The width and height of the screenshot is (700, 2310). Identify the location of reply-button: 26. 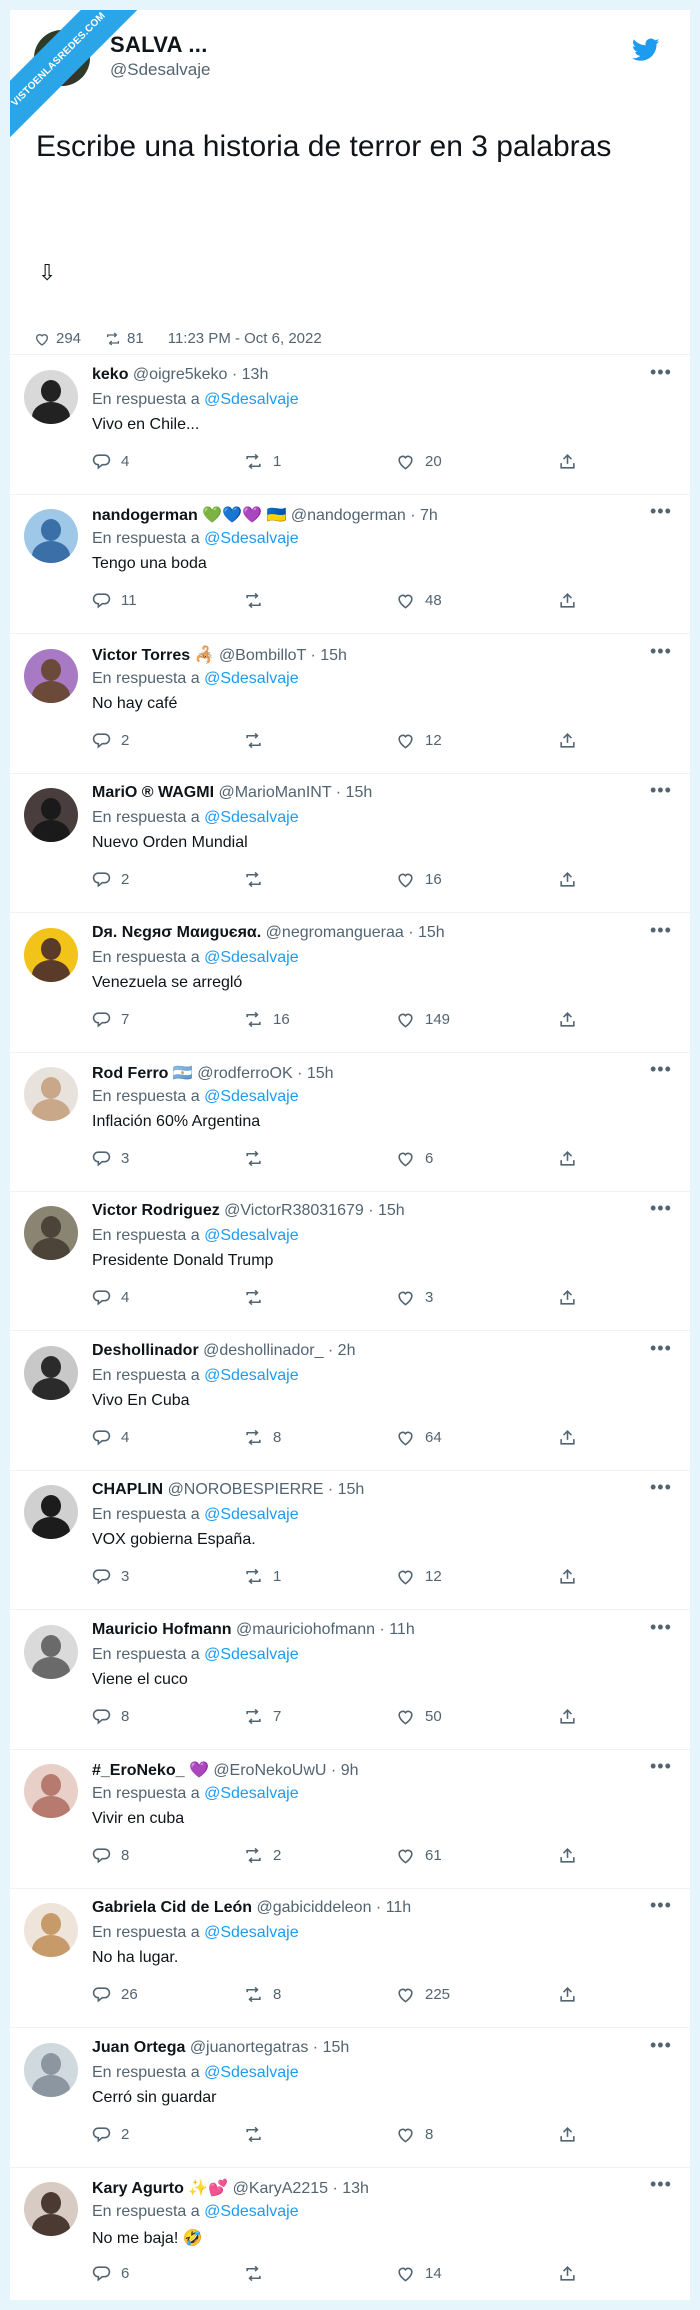
(115, 1994).